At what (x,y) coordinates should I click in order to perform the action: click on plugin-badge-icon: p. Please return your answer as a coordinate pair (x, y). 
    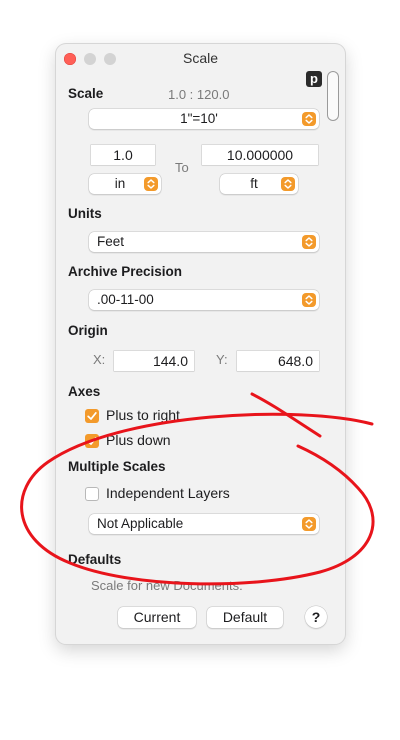
    Looking at the image, I should click on (314, 79).